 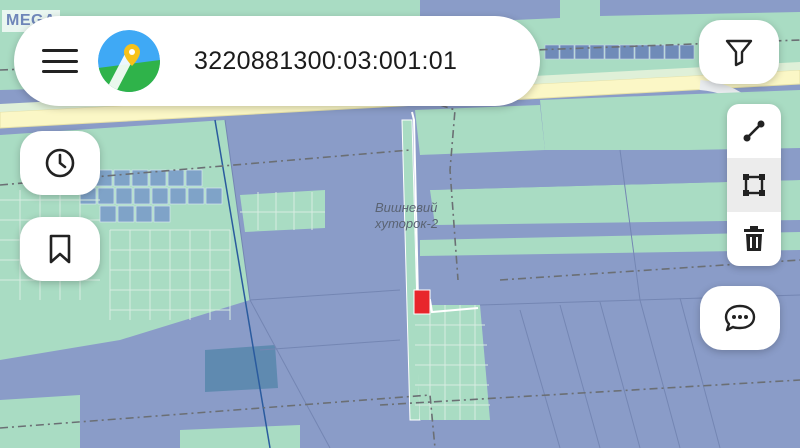 I want to click on trash-icon, so click(x=754, y=238).